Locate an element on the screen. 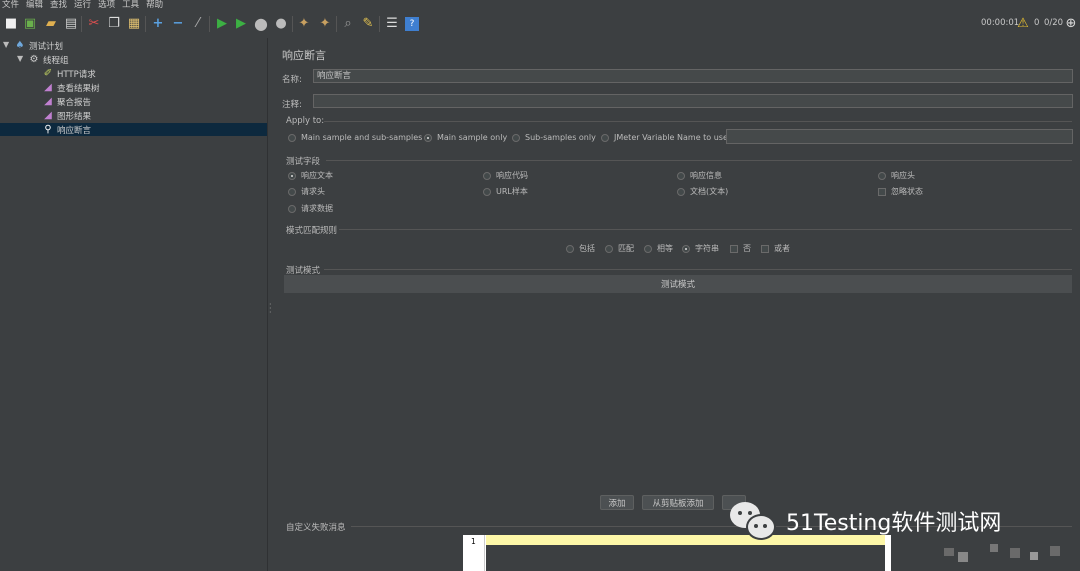 This screenshot has height=571, width=1080. assertion-icon: ⚲ is located at coordinates (48, 129).